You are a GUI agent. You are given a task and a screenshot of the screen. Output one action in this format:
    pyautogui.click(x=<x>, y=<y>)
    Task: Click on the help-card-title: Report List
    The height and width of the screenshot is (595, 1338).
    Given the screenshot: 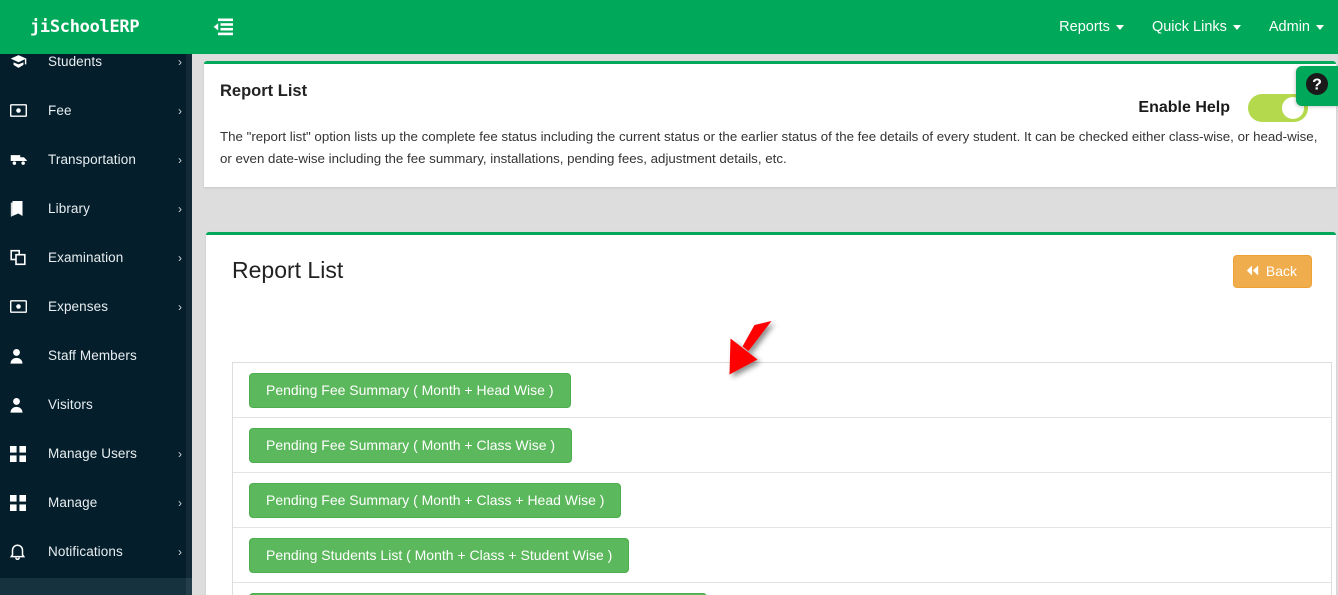 What is the action you would take?
    pyautogui.click(x=264, y=91)
    